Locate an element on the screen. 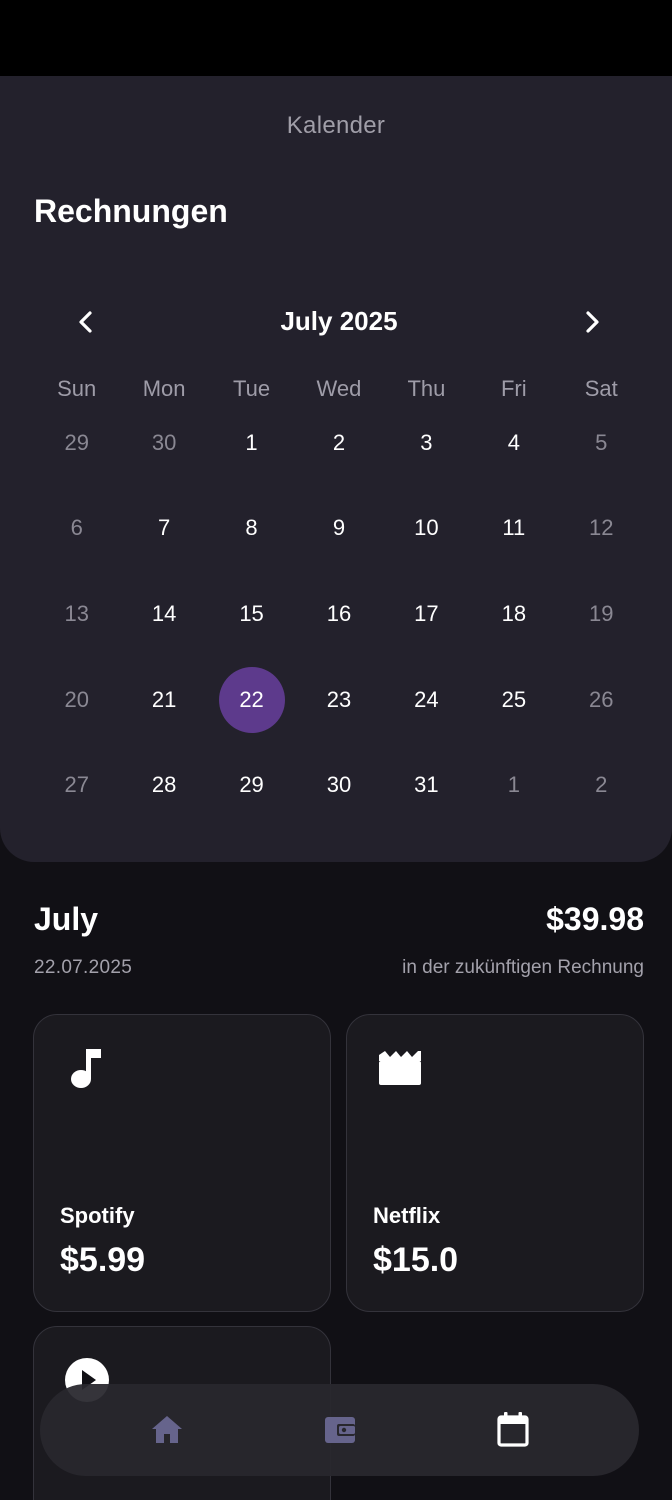 The image size is (672, 1500). section-title: Rechnungen is located at coordinates (131, 211).